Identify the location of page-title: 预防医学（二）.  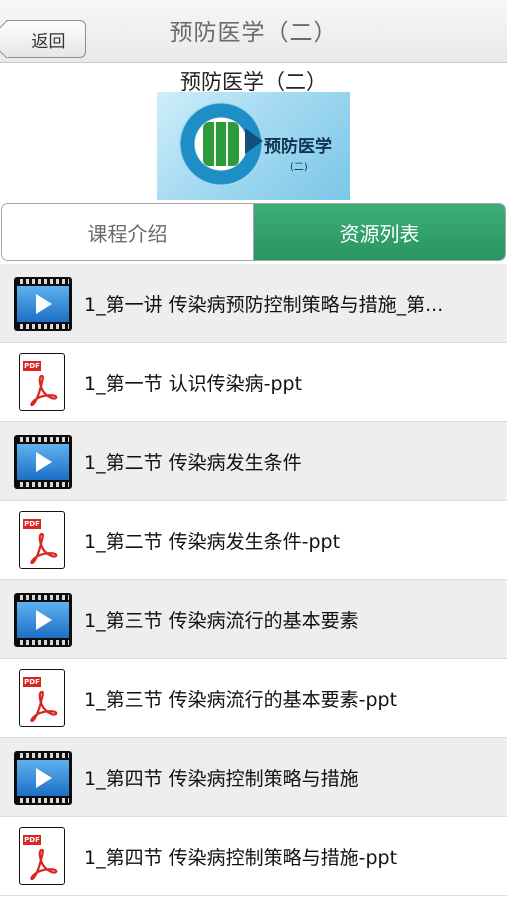
(253, 33).